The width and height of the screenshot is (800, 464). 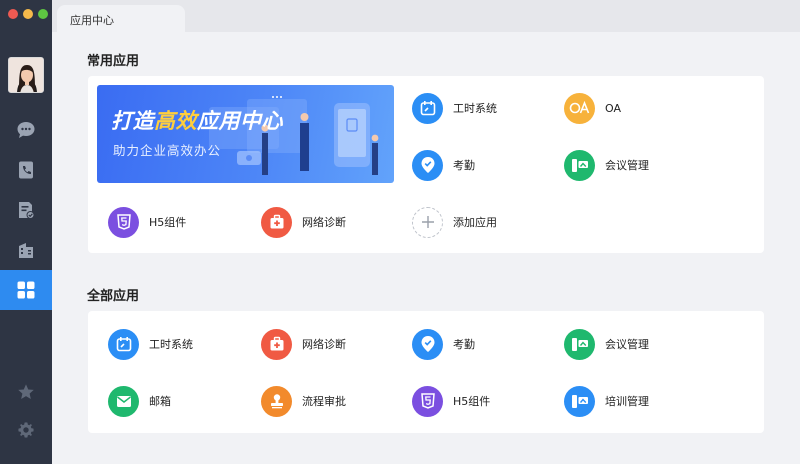 I want to click on app-label: 培训管理, so click(x=627, y=401).